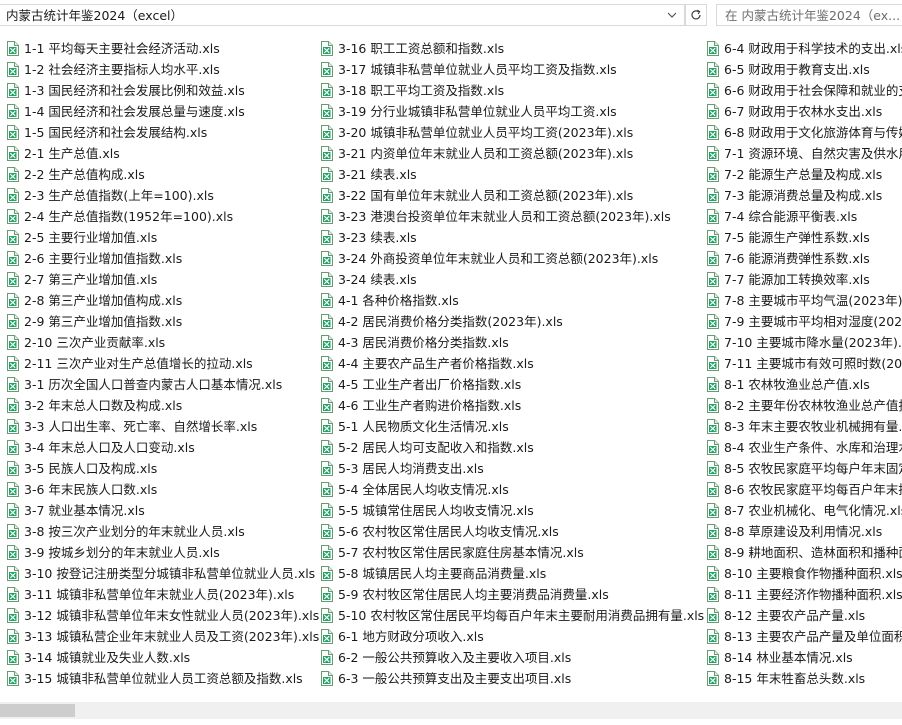  What do you see at coordinates (161, 552) in the screenshot?
I see `file-item: 3-9 按城乡划分的年末就业人员.xls` at bounding box center [161, 552].